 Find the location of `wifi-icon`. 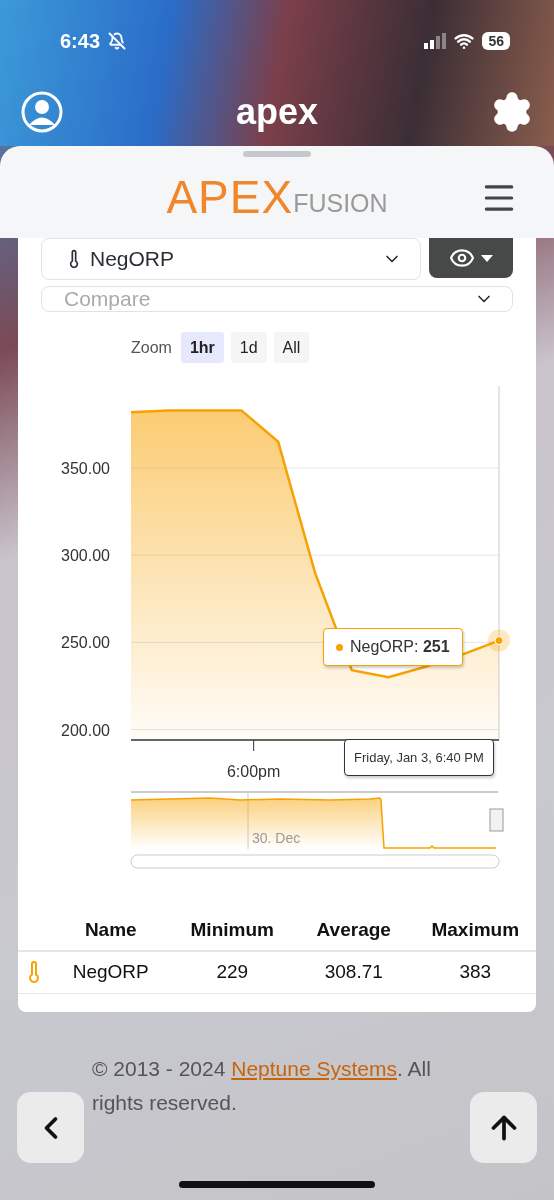

wifi-icon is located at coordinates (464, 41).